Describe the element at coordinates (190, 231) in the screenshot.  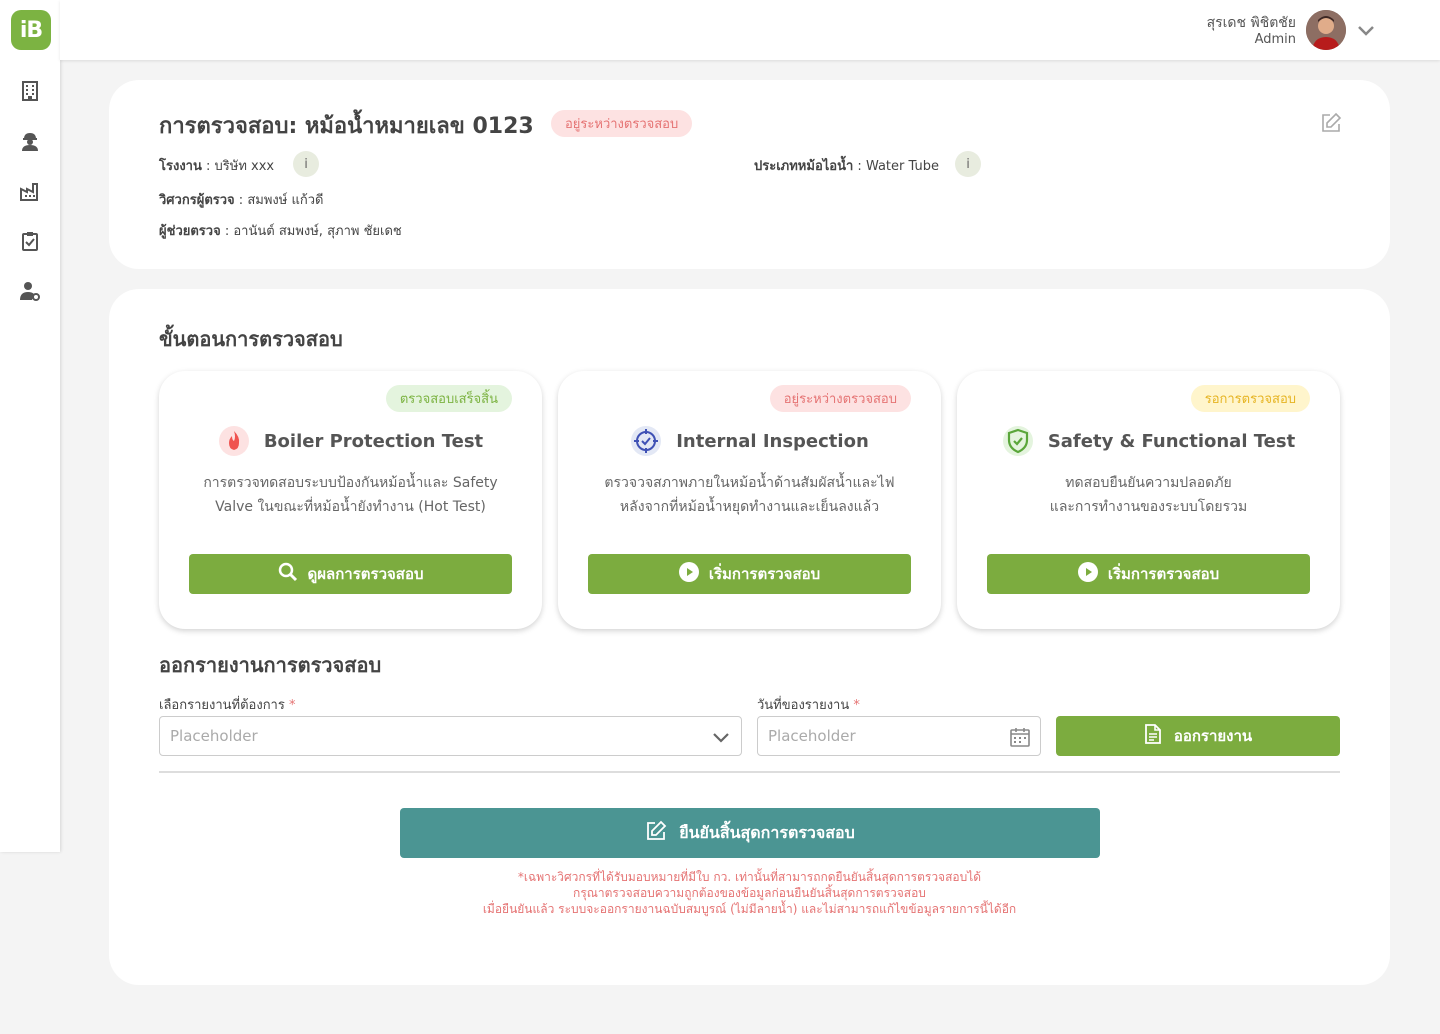
I see `assistant-label: ผู้ช่วยตรวจ` at that location.